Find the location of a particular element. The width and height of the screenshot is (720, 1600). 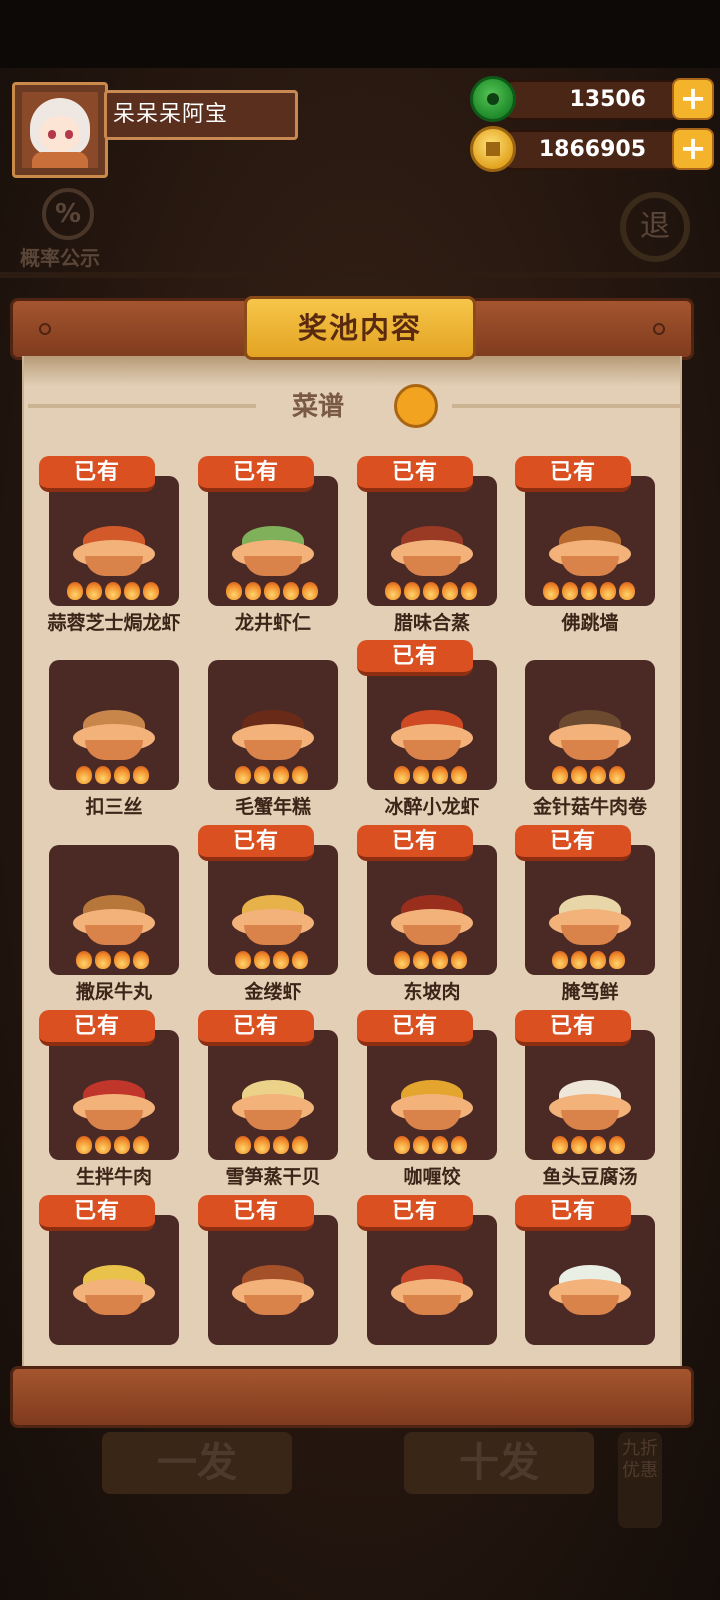

dish-name: 蒜蓉芝士焗龙虾 is located at coordinates (114, 623).